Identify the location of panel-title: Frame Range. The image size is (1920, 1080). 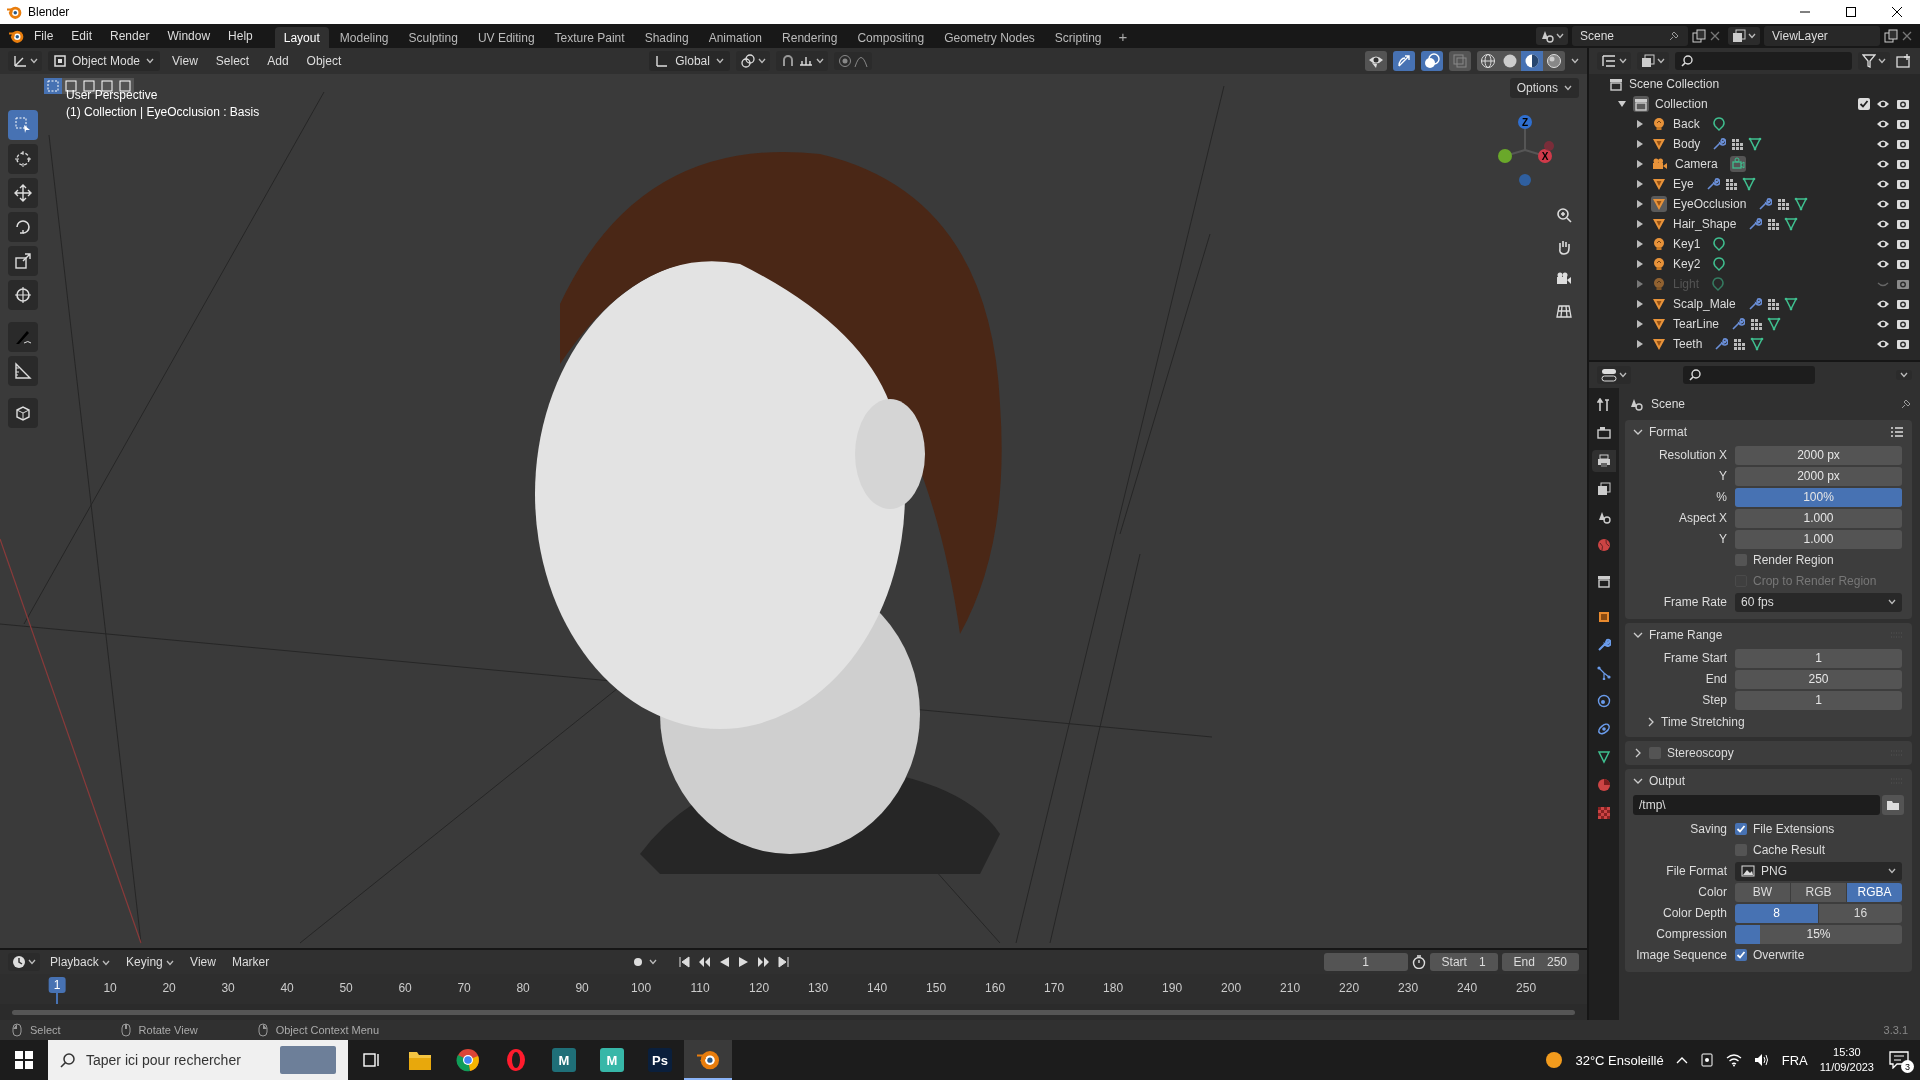
(1686, 635).